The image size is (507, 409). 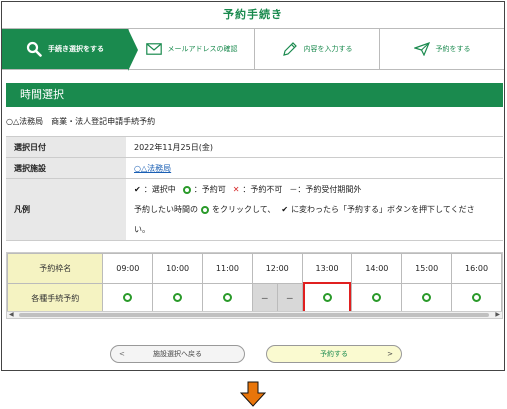 What do you see at coordinates (76, 49) in the screenshot?
I see `step-label: 手続き選択をする` at bounding box center [76, 49].